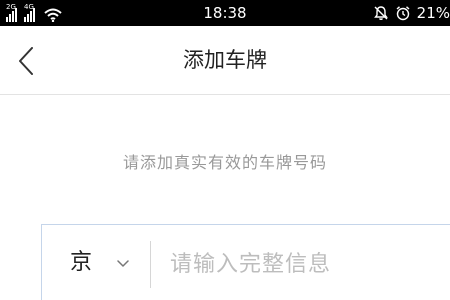 This screenshot has height=300, width=450. What do you see at coordinates (433, 13) in the screenshot?
I see `battery-percentage: 21%` at bounding box center [433, 13].